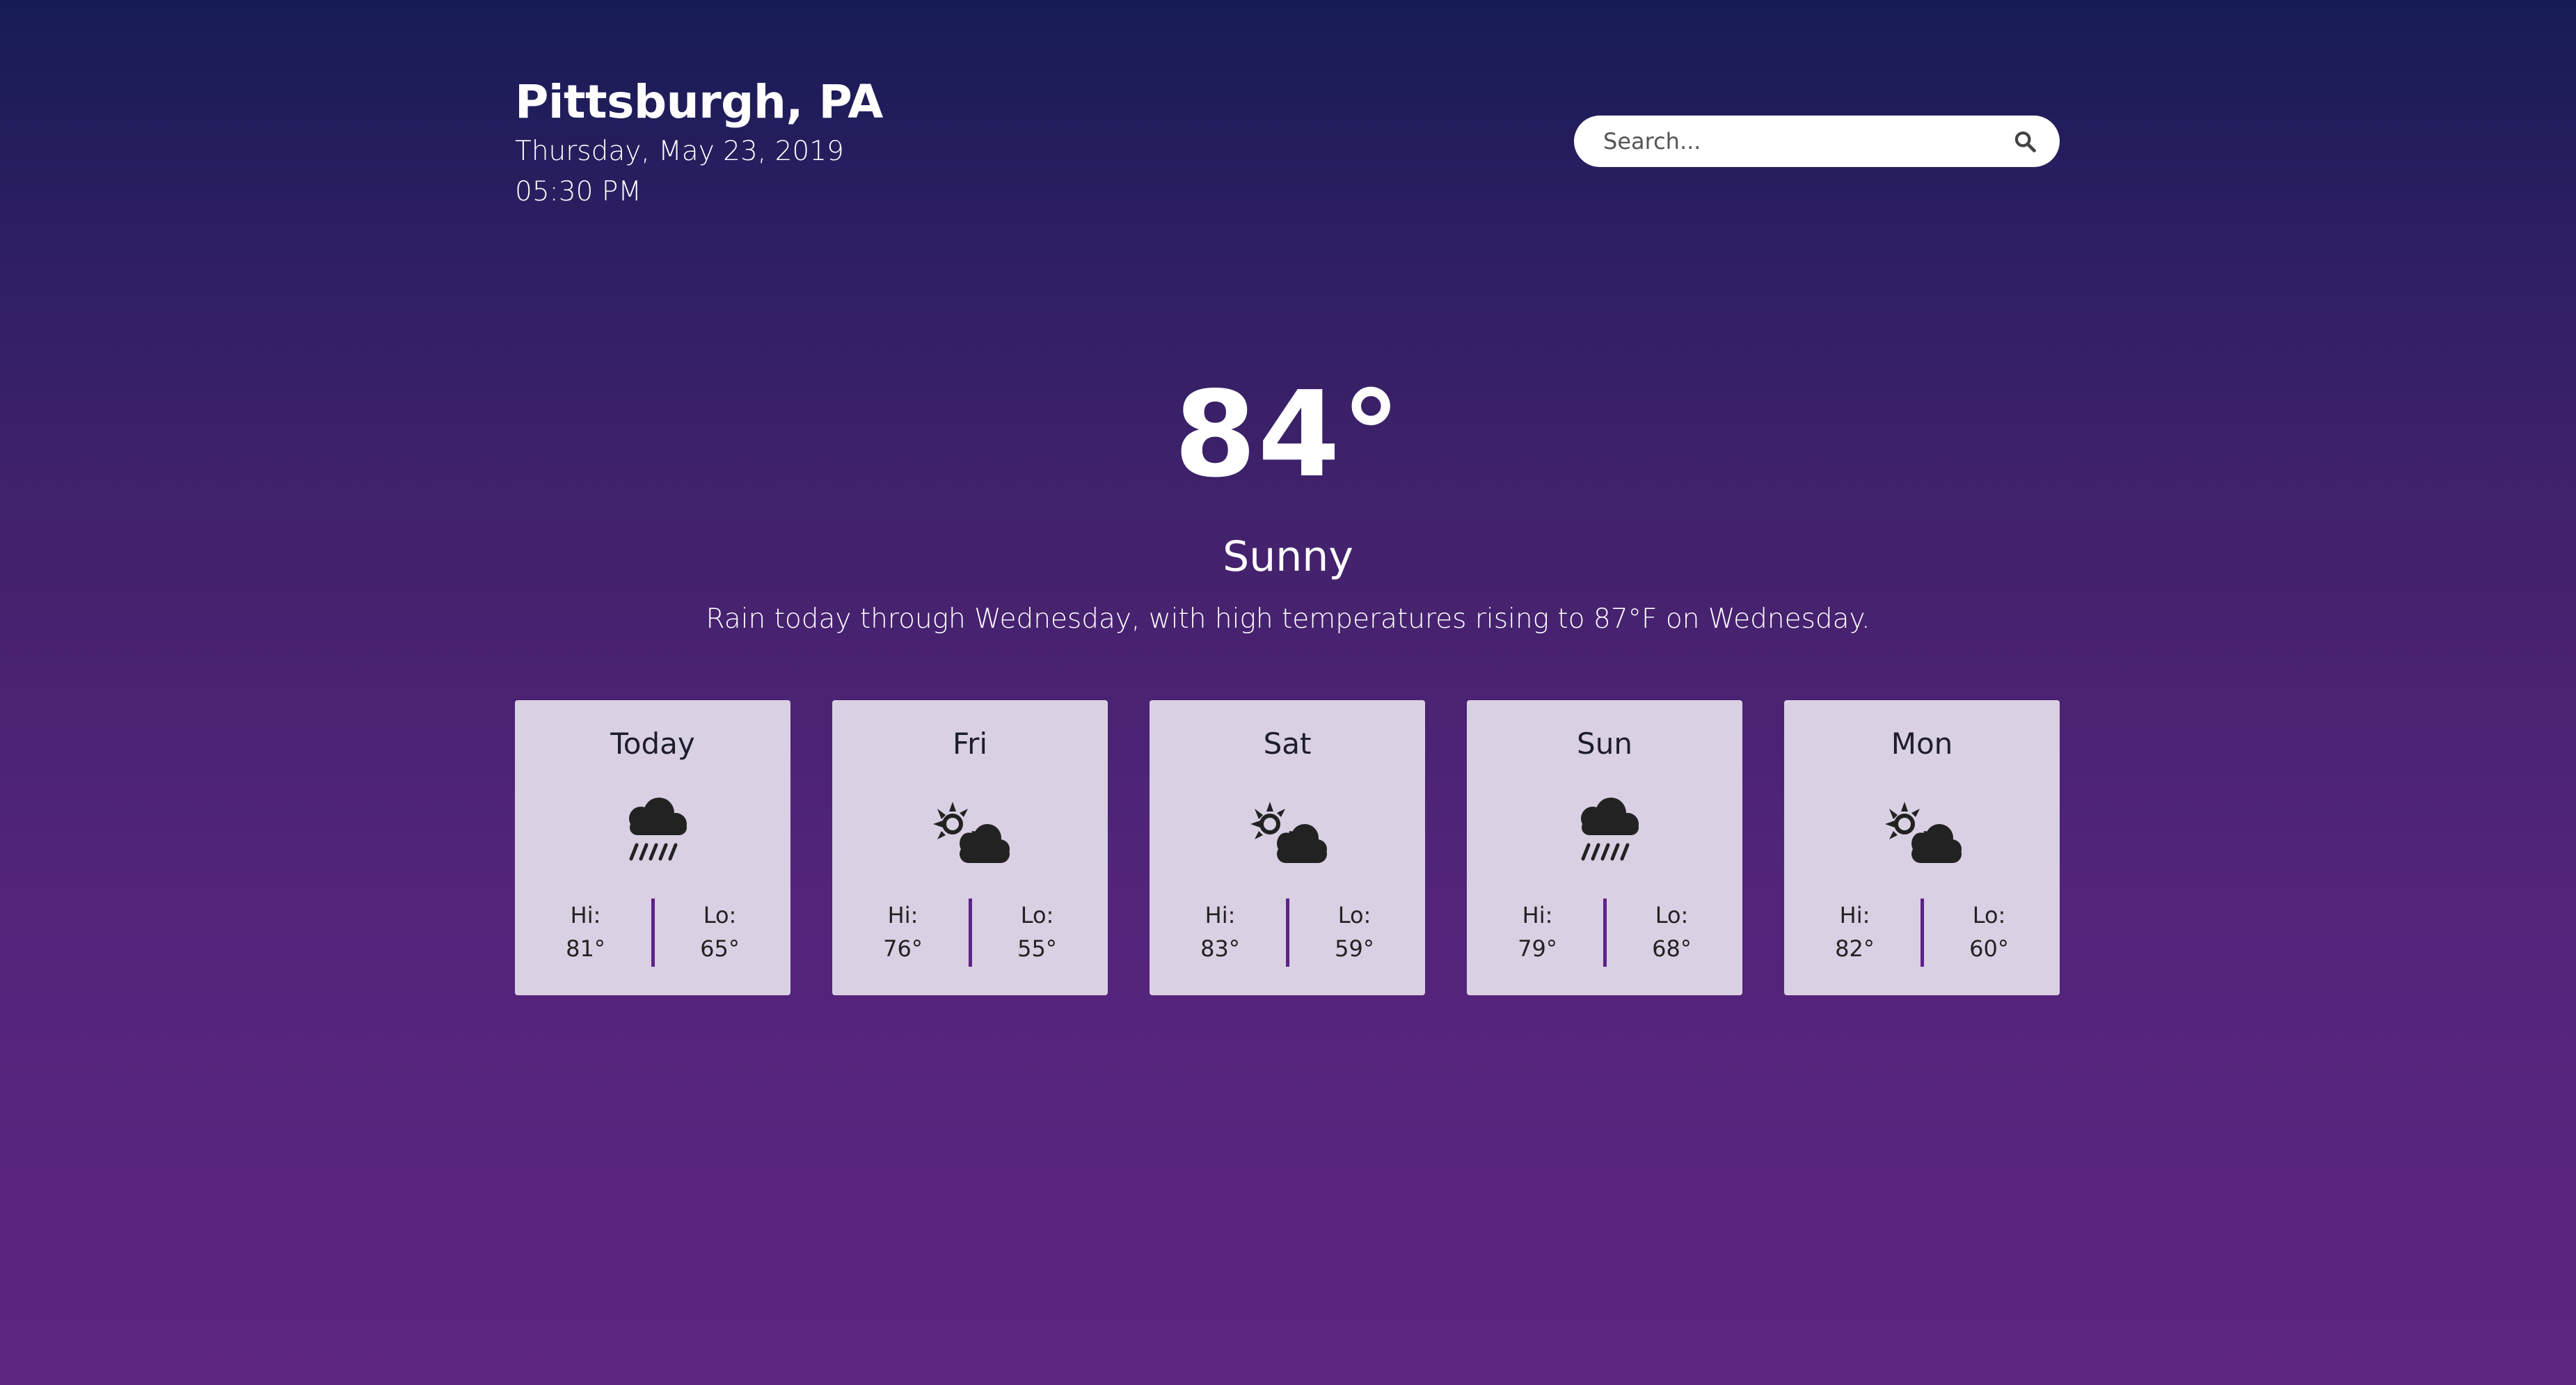  I want to click on current-time: 05:30 PM, so click(578, 191).